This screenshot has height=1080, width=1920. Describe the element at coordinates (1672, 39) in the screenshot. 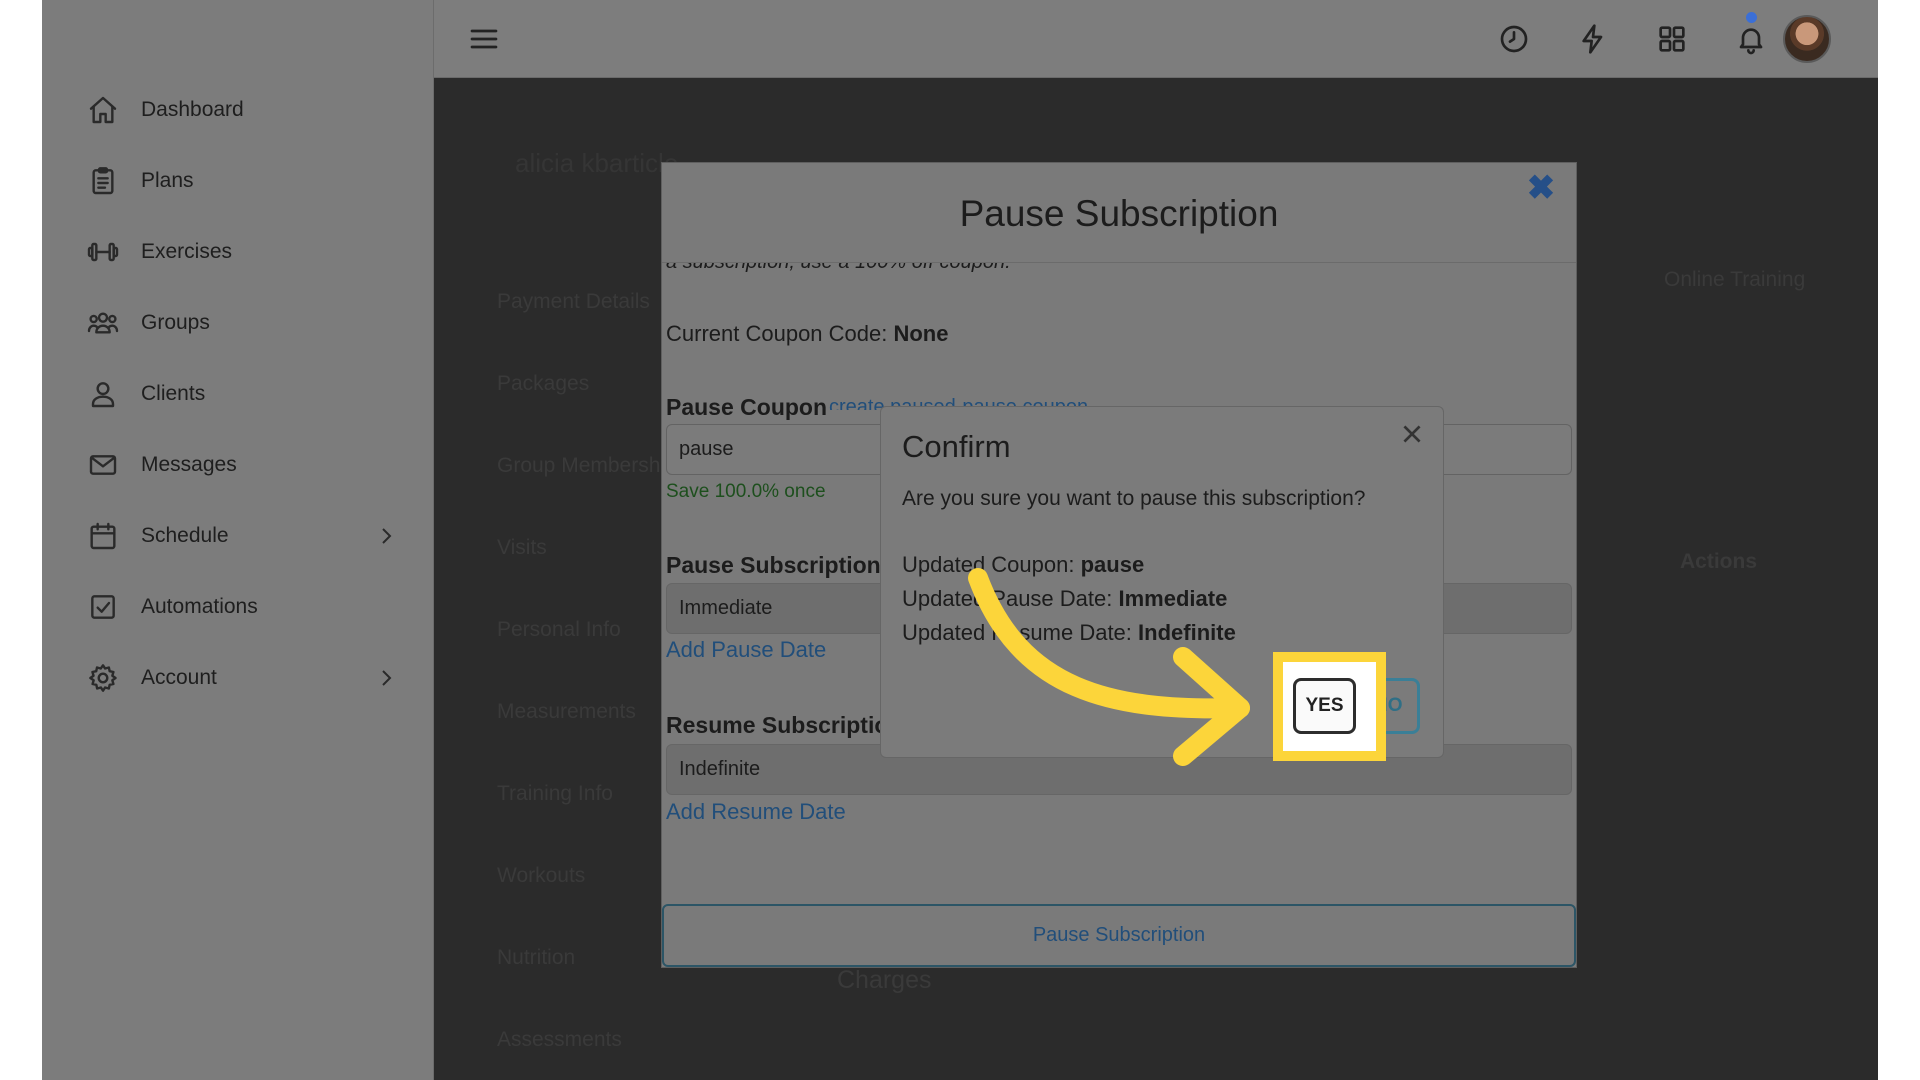

I see `grid-icon` at that location.